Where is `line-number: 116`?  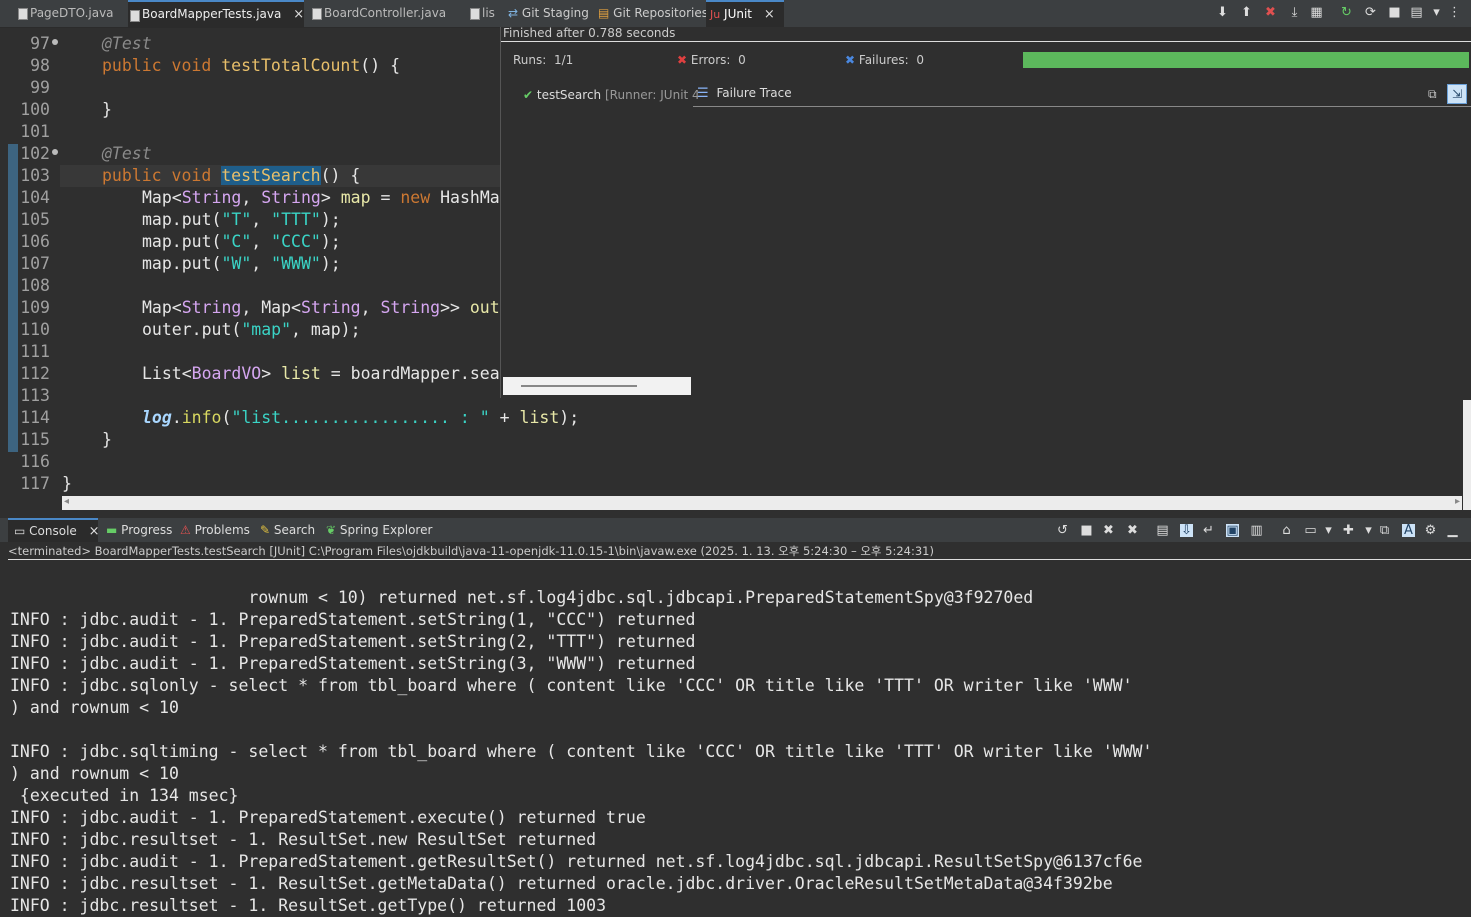
line-number: 116 is located at coordinates (35, 461).